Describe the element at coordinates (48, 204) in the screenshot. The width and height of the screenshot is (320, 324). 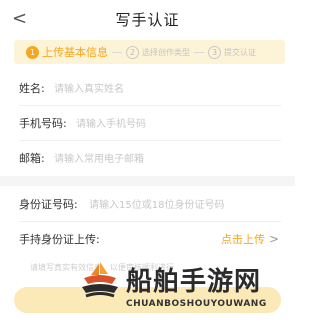
I see `id-number-label: 身份证号码:` at that location.